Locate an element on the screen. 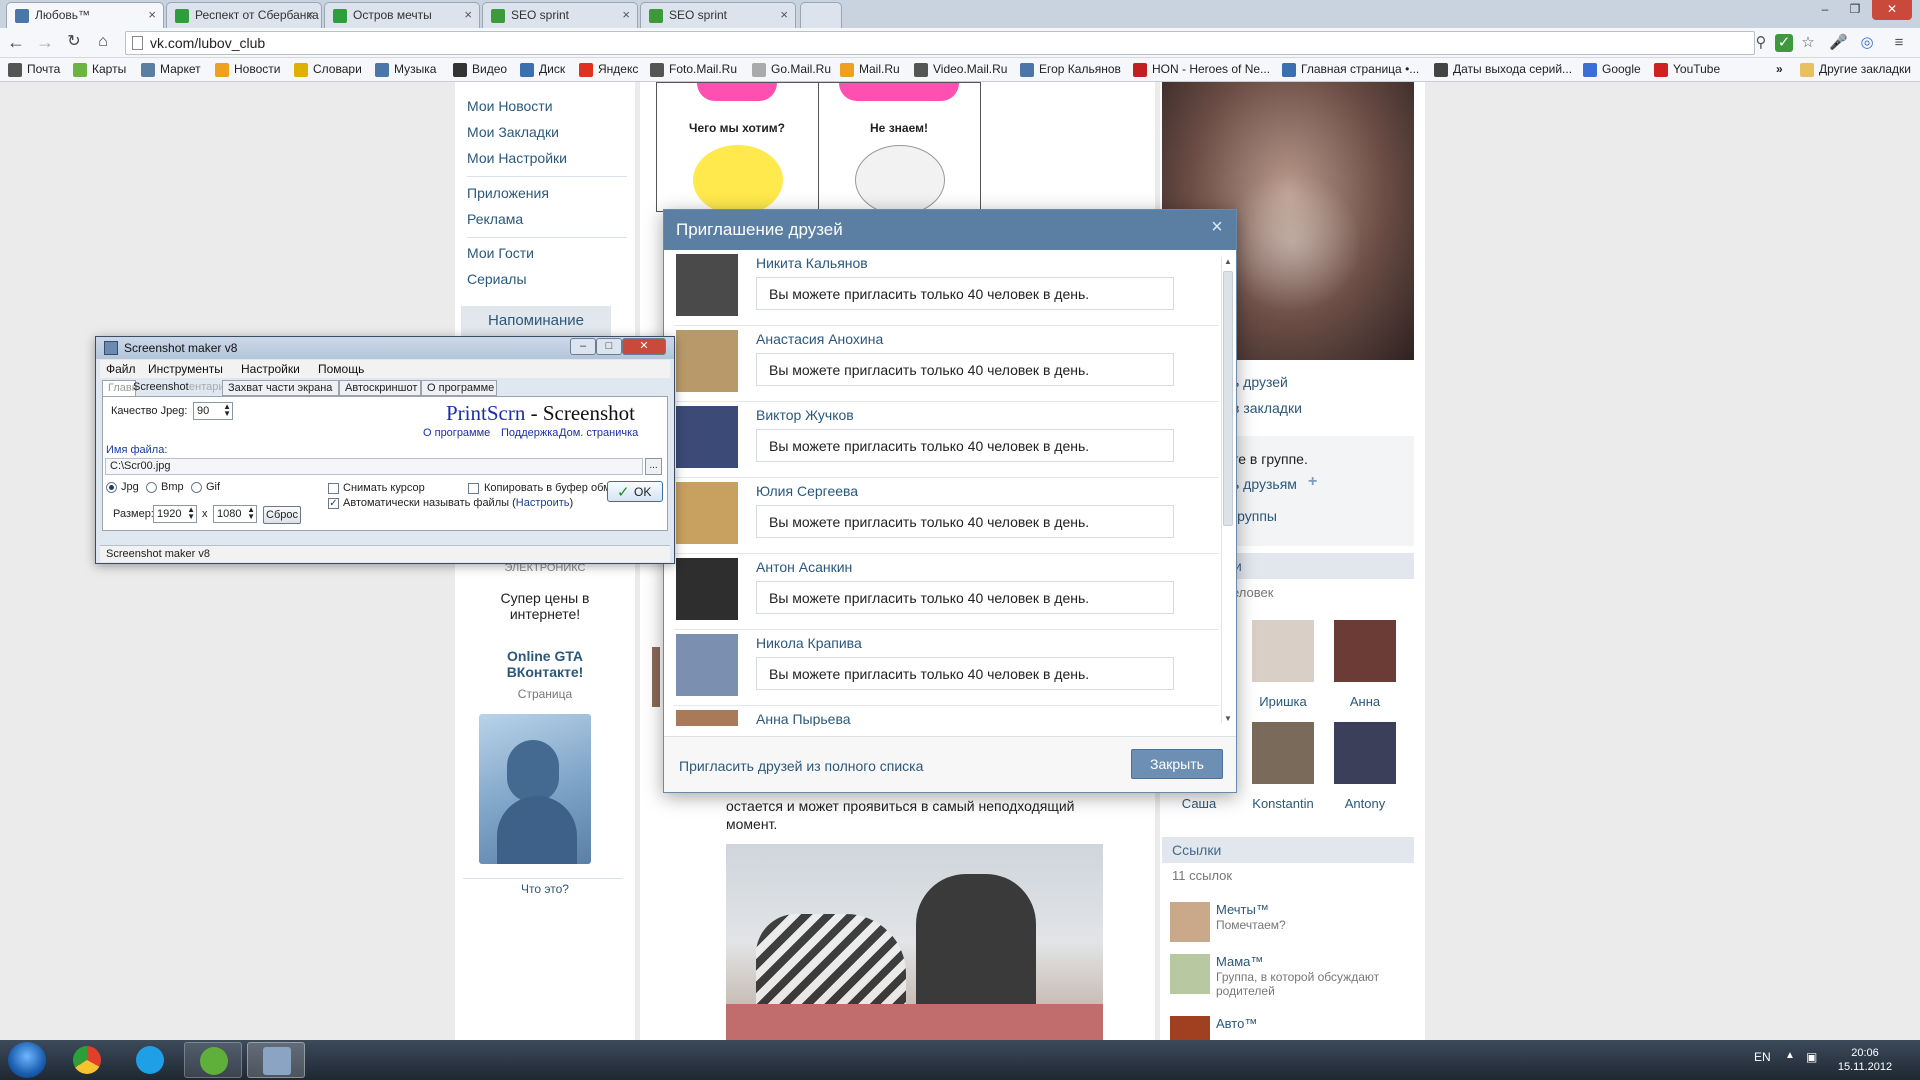 Image resolution: width=1920 pixels, height=1080 pixels. menu-my-bookmarks: Мои Закладки is located at coordinates (513, 132).